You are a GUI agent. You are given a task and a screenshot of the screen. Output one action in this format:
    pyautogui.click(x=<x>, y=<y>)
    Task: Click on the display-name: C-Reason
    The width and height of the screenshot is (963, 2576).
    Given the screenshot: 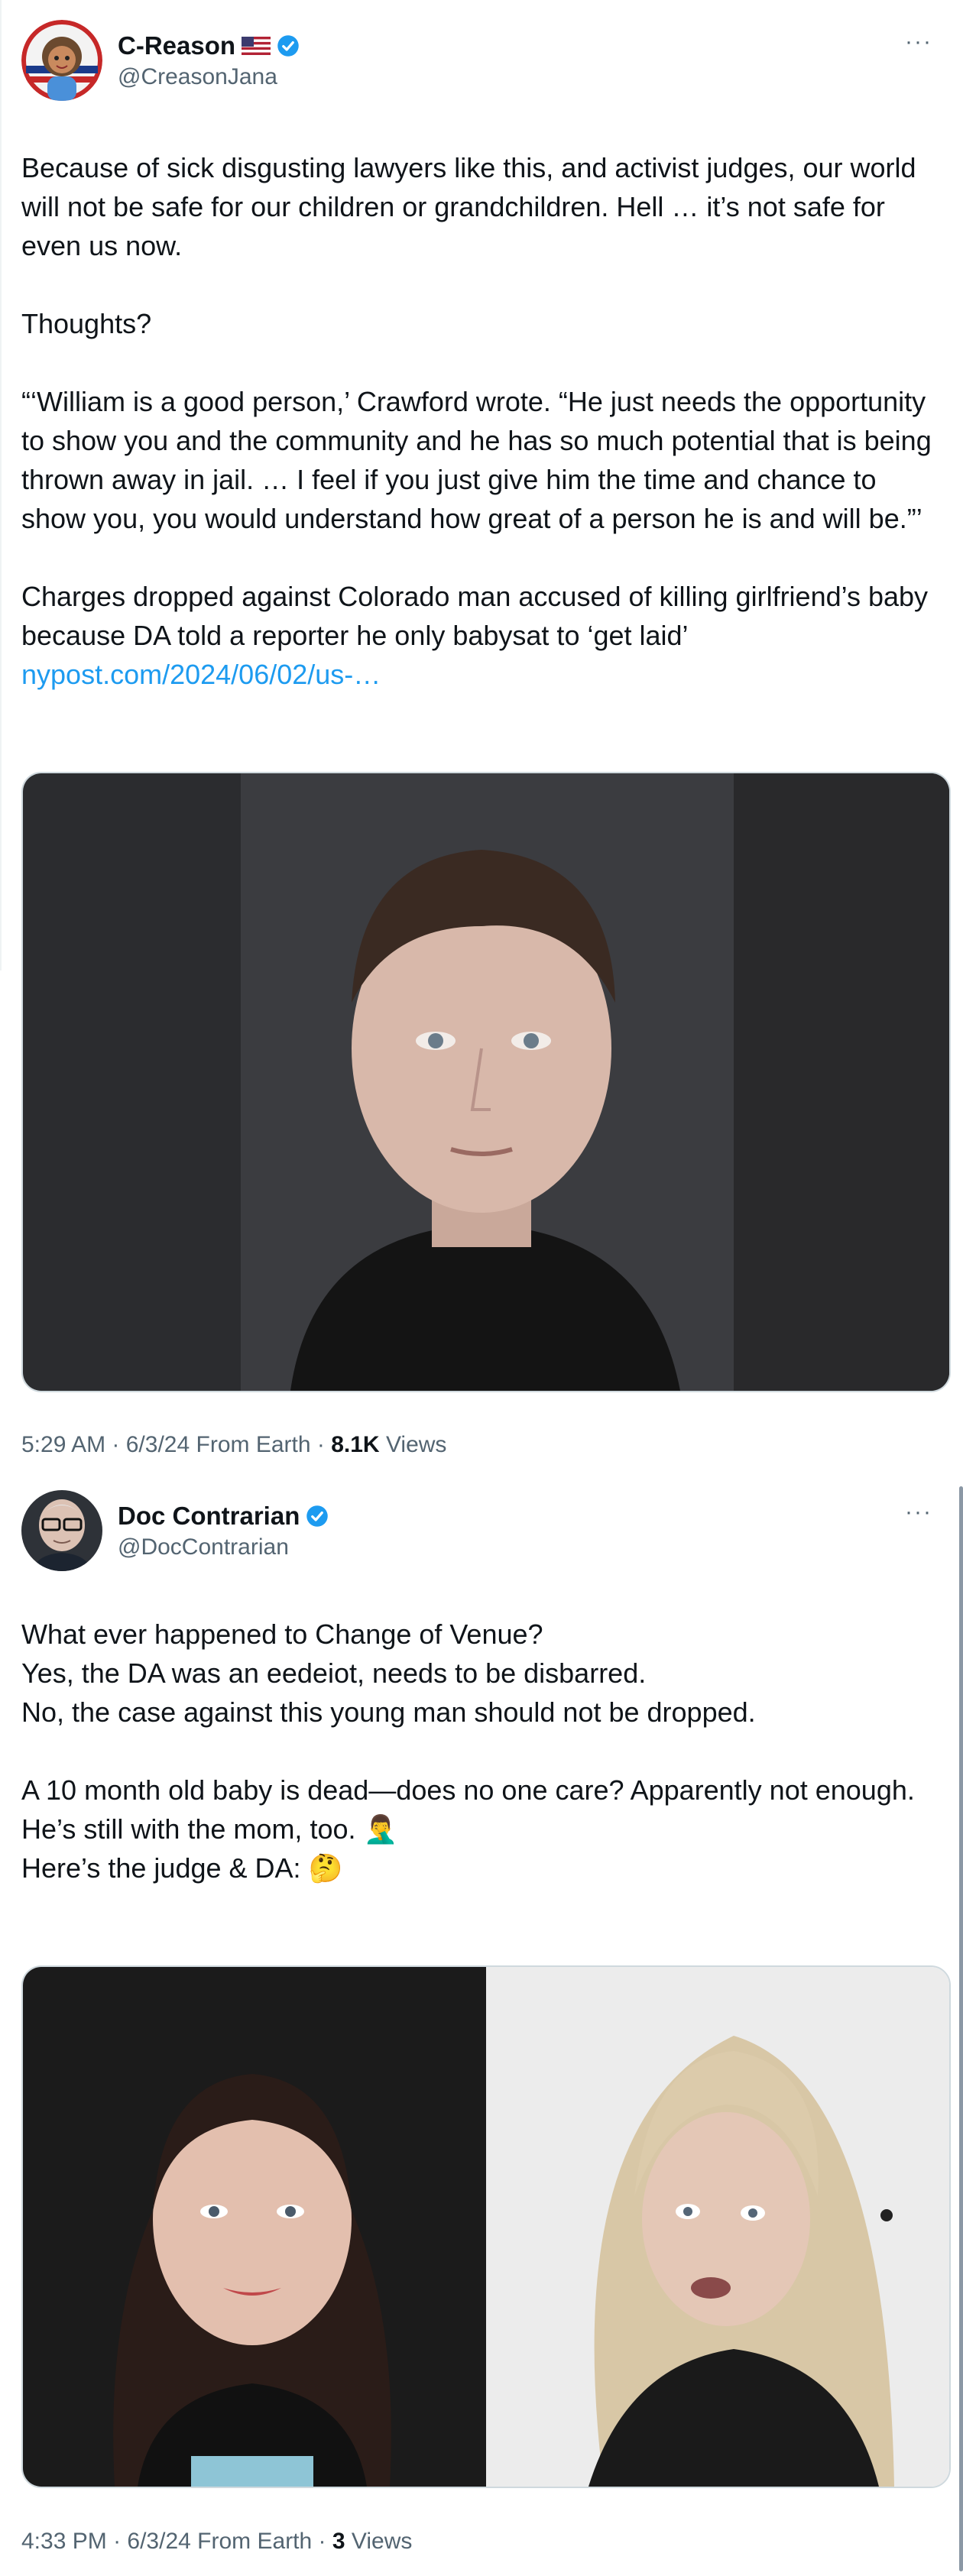 What is the action you would take?
    pyautogui.click(x=209, y=46)
    